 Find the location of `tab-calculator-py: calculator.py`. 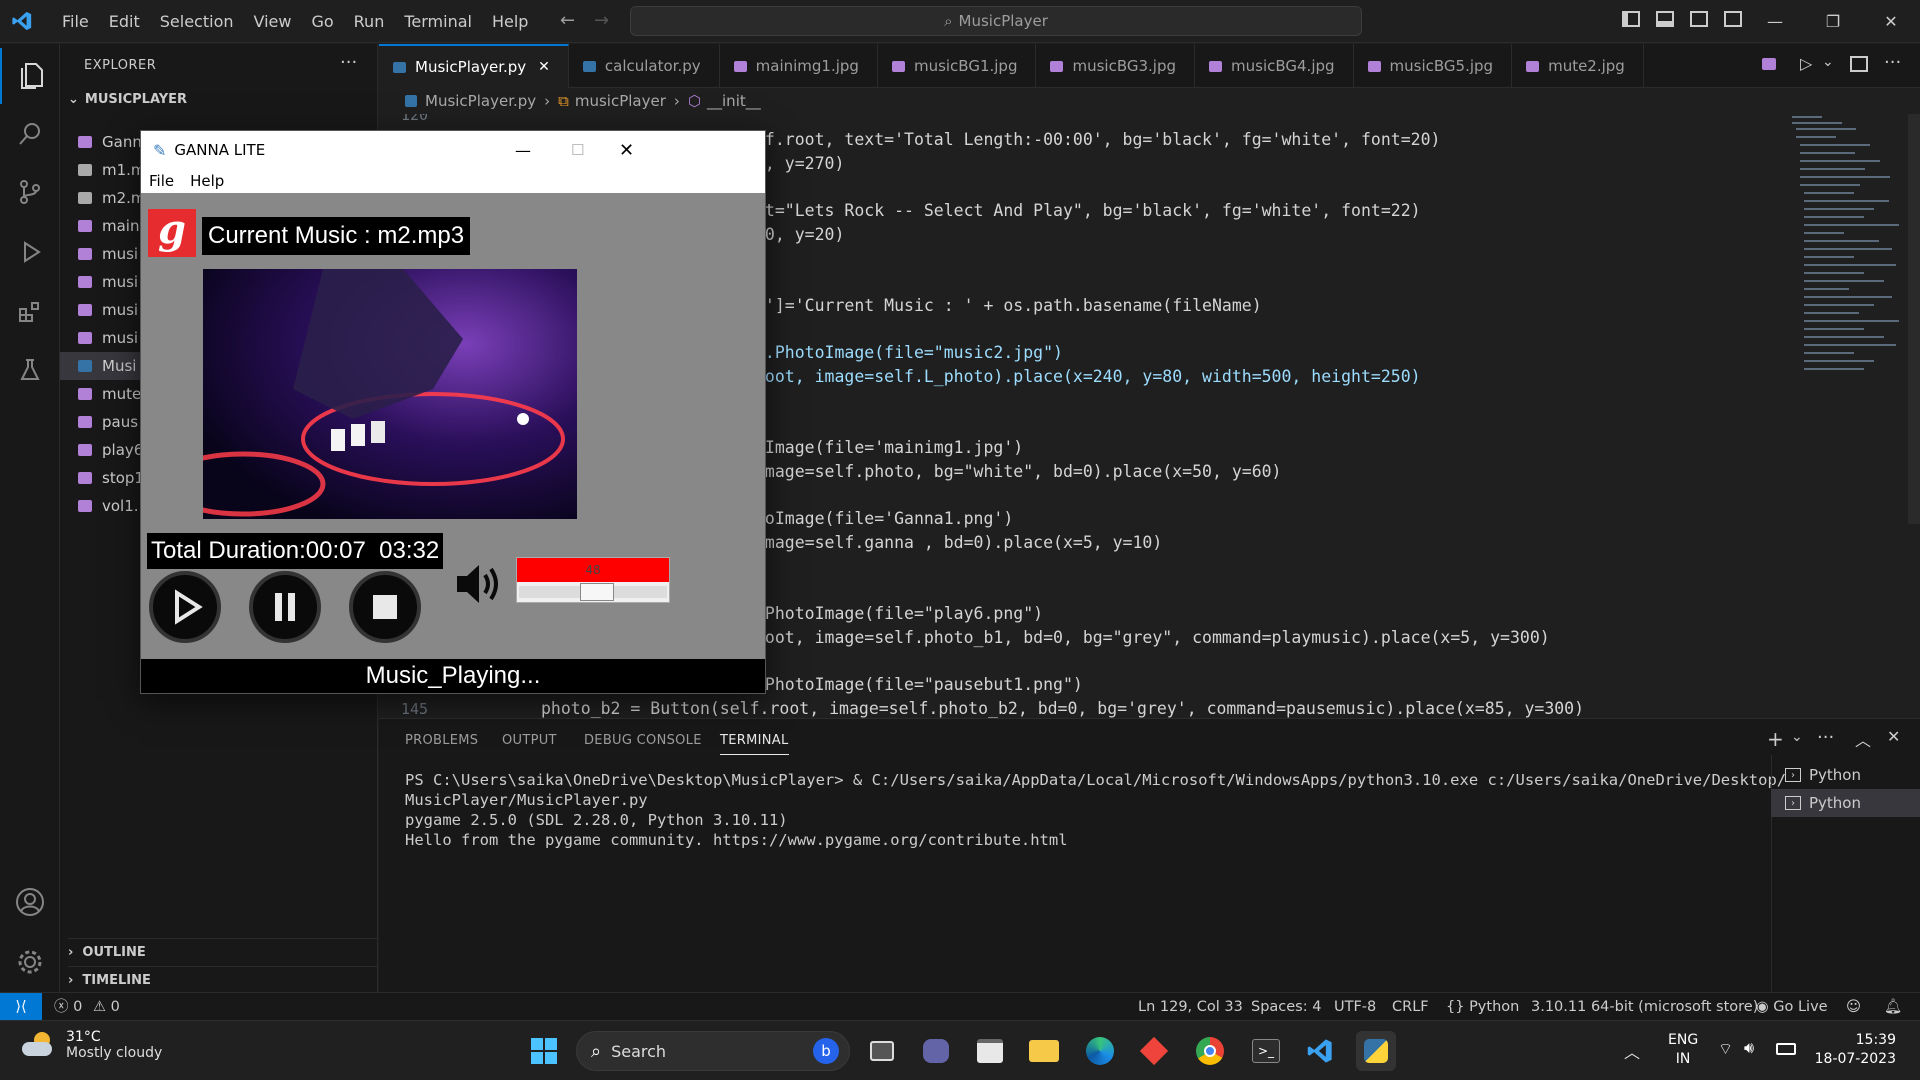

tab-calculator-py: calculator.py is located at coordinates (644, 66).